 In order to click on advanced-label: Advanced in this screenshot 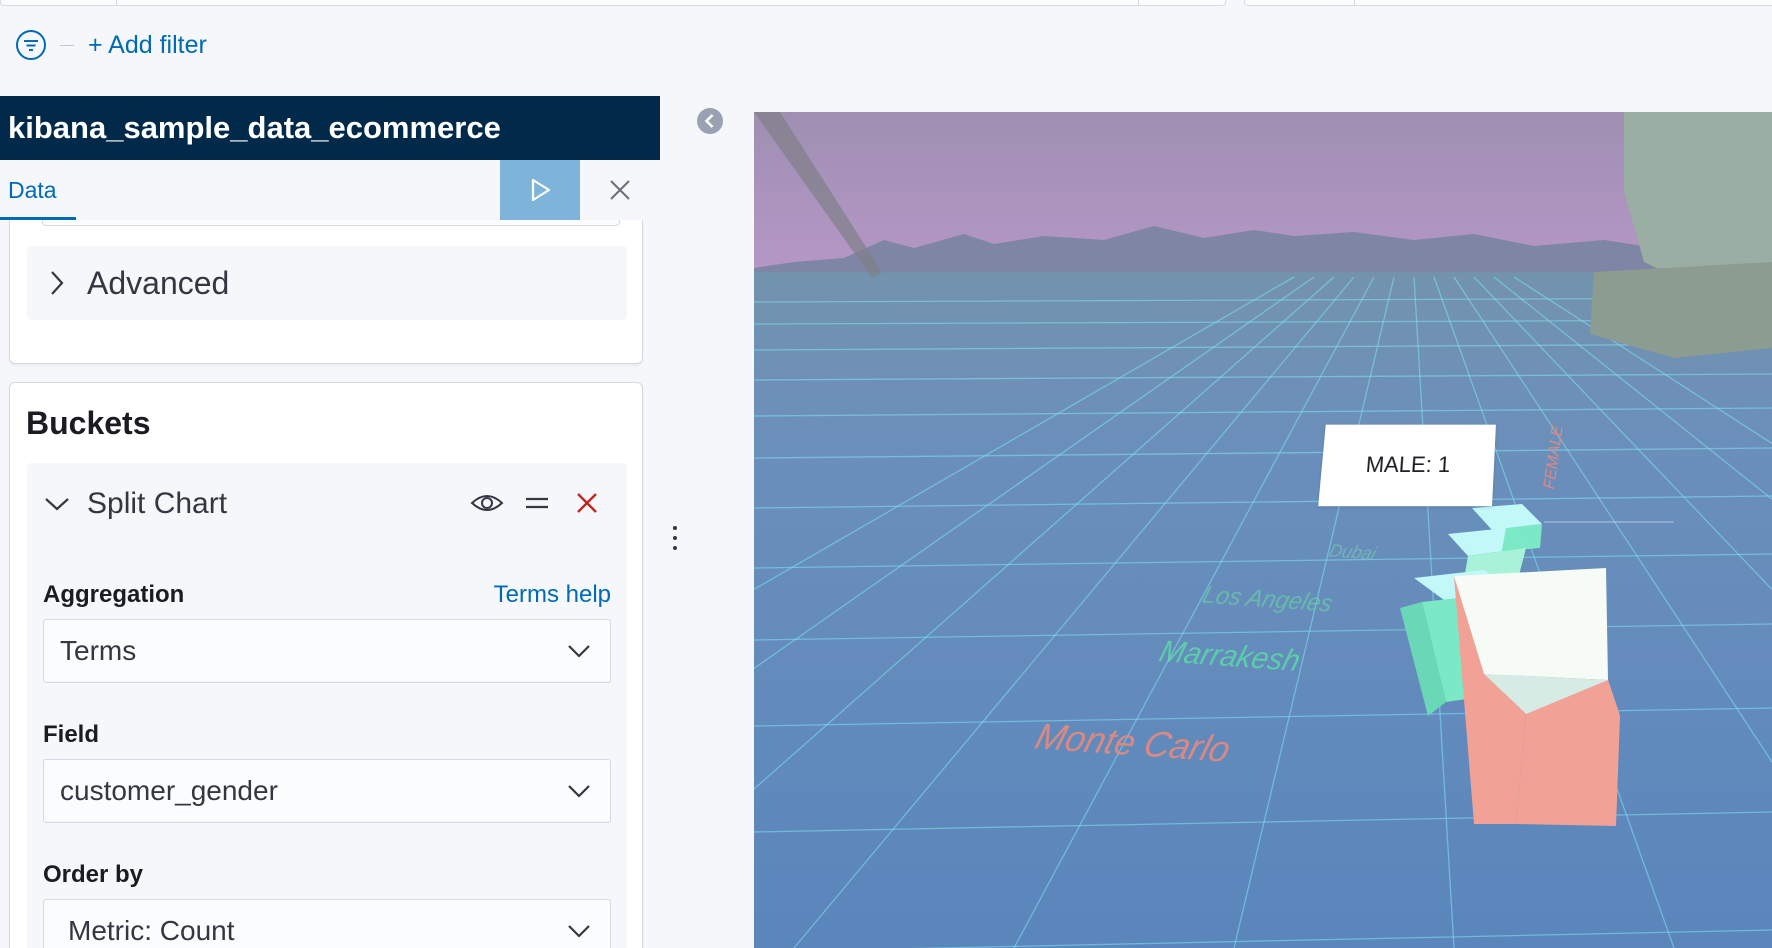, I will do `click(158, 282)`.